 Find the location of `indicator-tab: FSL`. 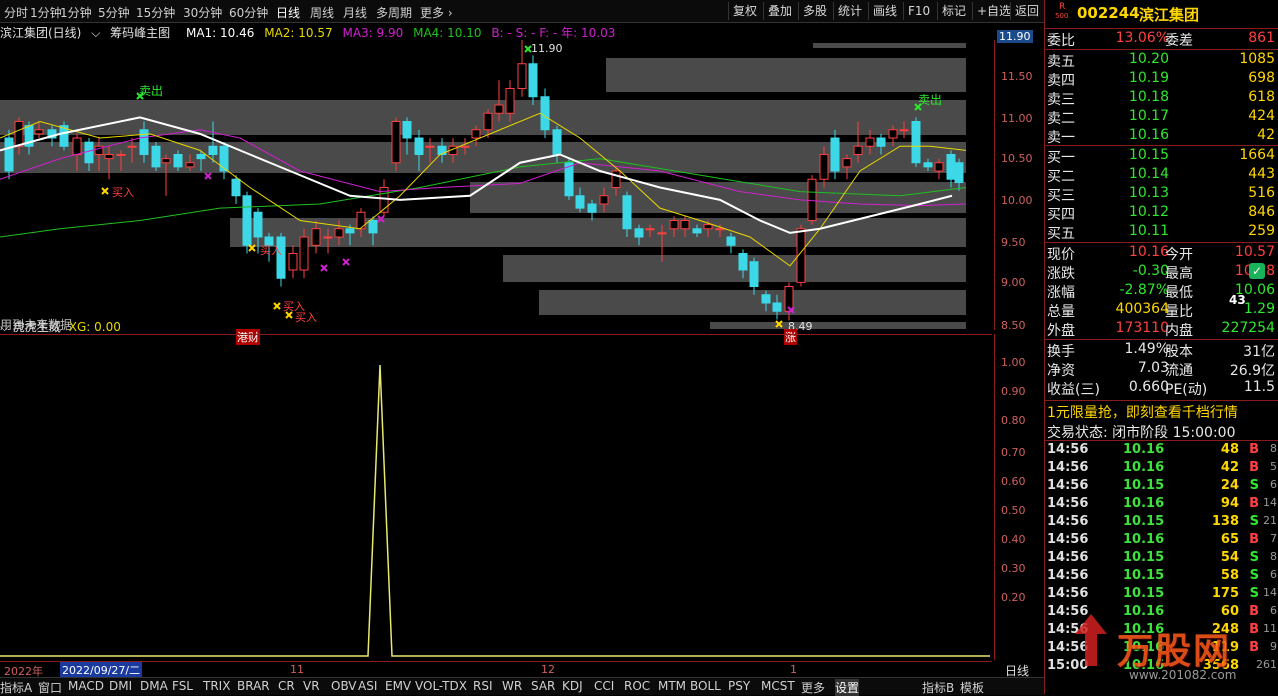

indicator-tab: FSL is located at coordinates (182, 686).